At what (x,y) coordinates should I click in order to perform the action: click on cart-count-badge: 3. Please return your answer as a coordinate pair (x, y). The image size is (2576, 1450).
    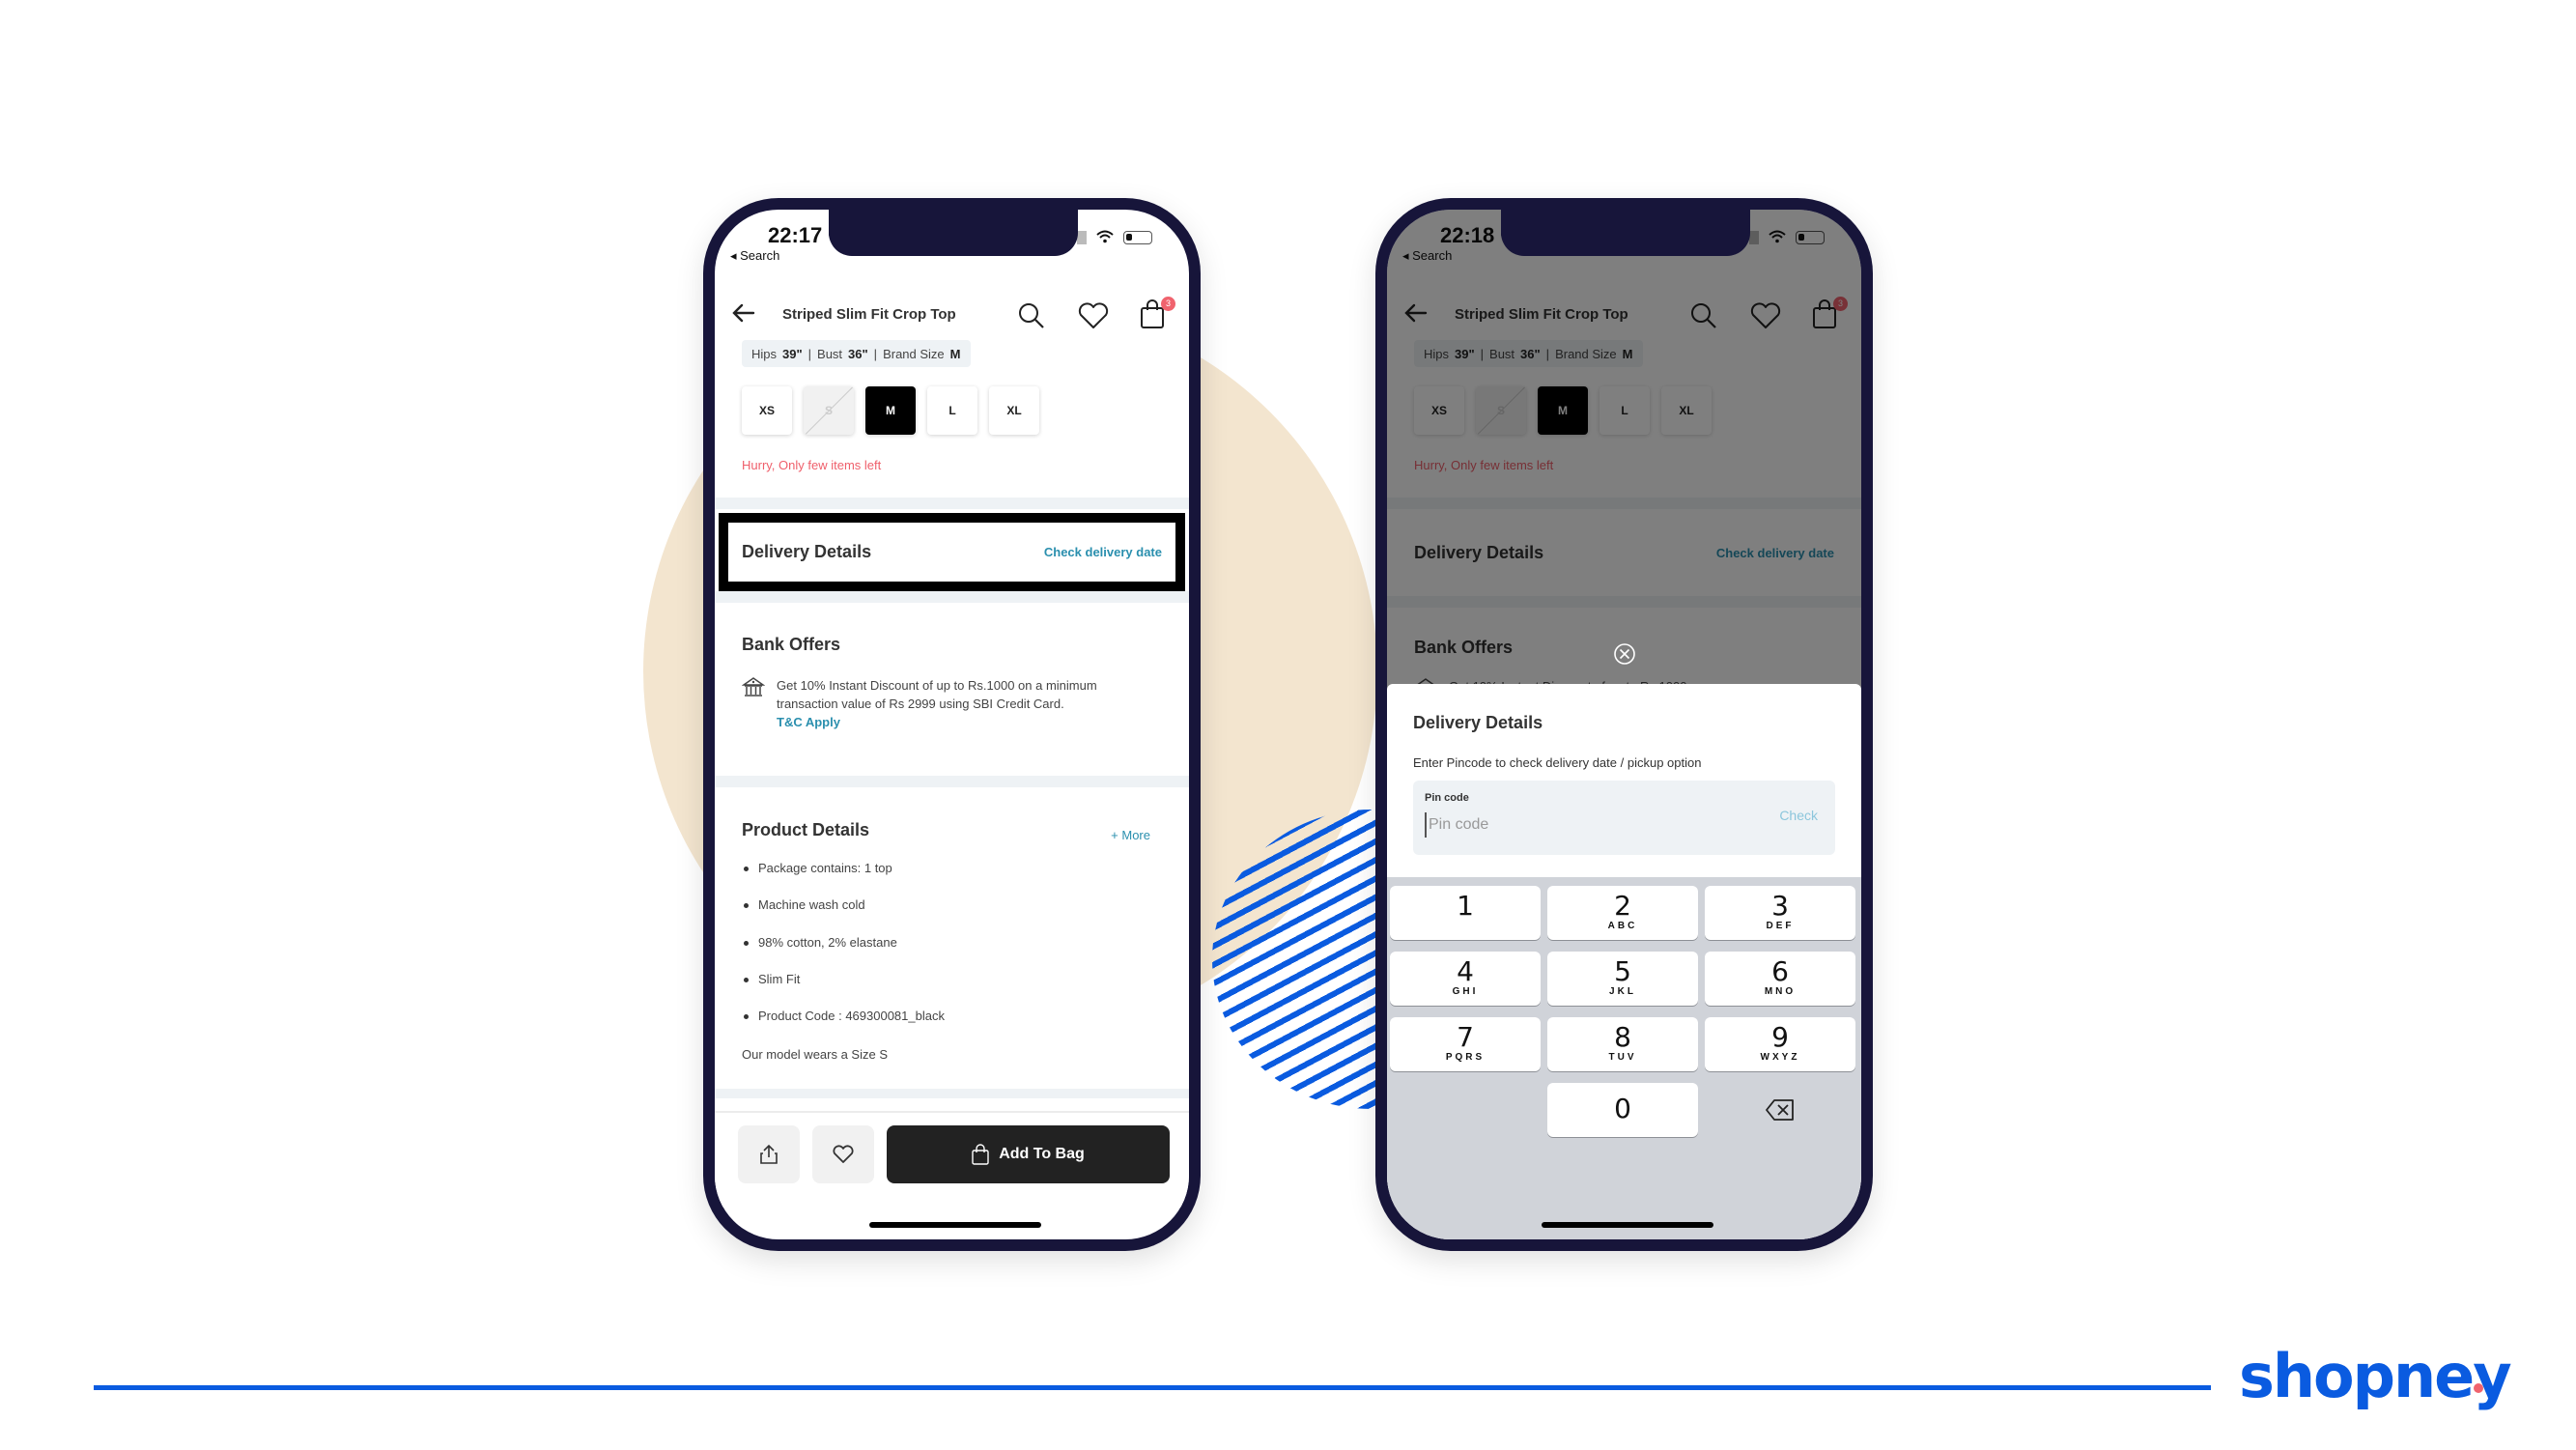
    Looking at the image, I should click on (1168, 304).